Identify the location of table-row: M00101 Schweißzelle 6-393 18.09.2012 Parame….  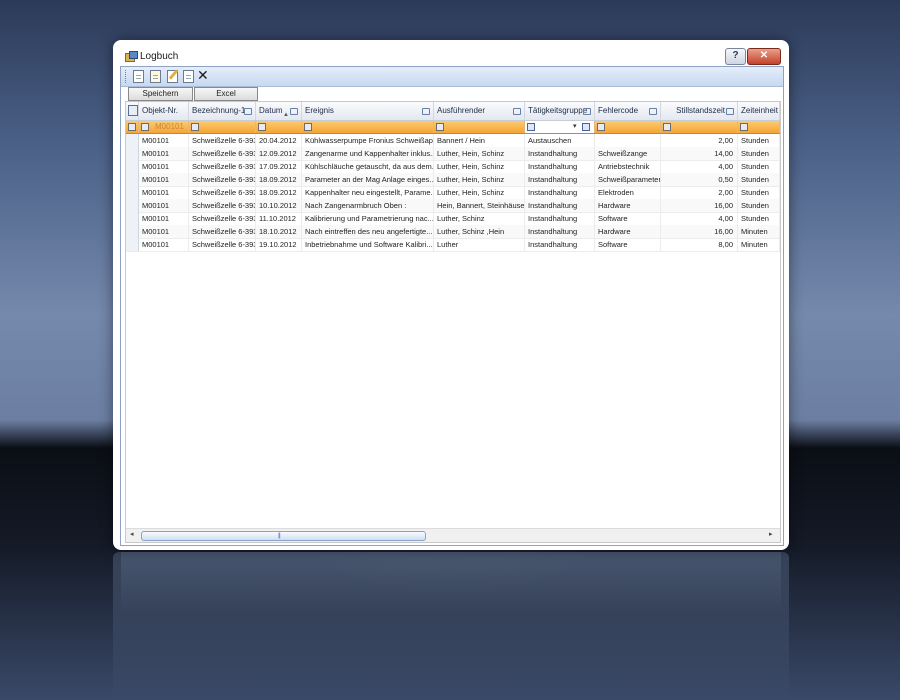
(453, 180).